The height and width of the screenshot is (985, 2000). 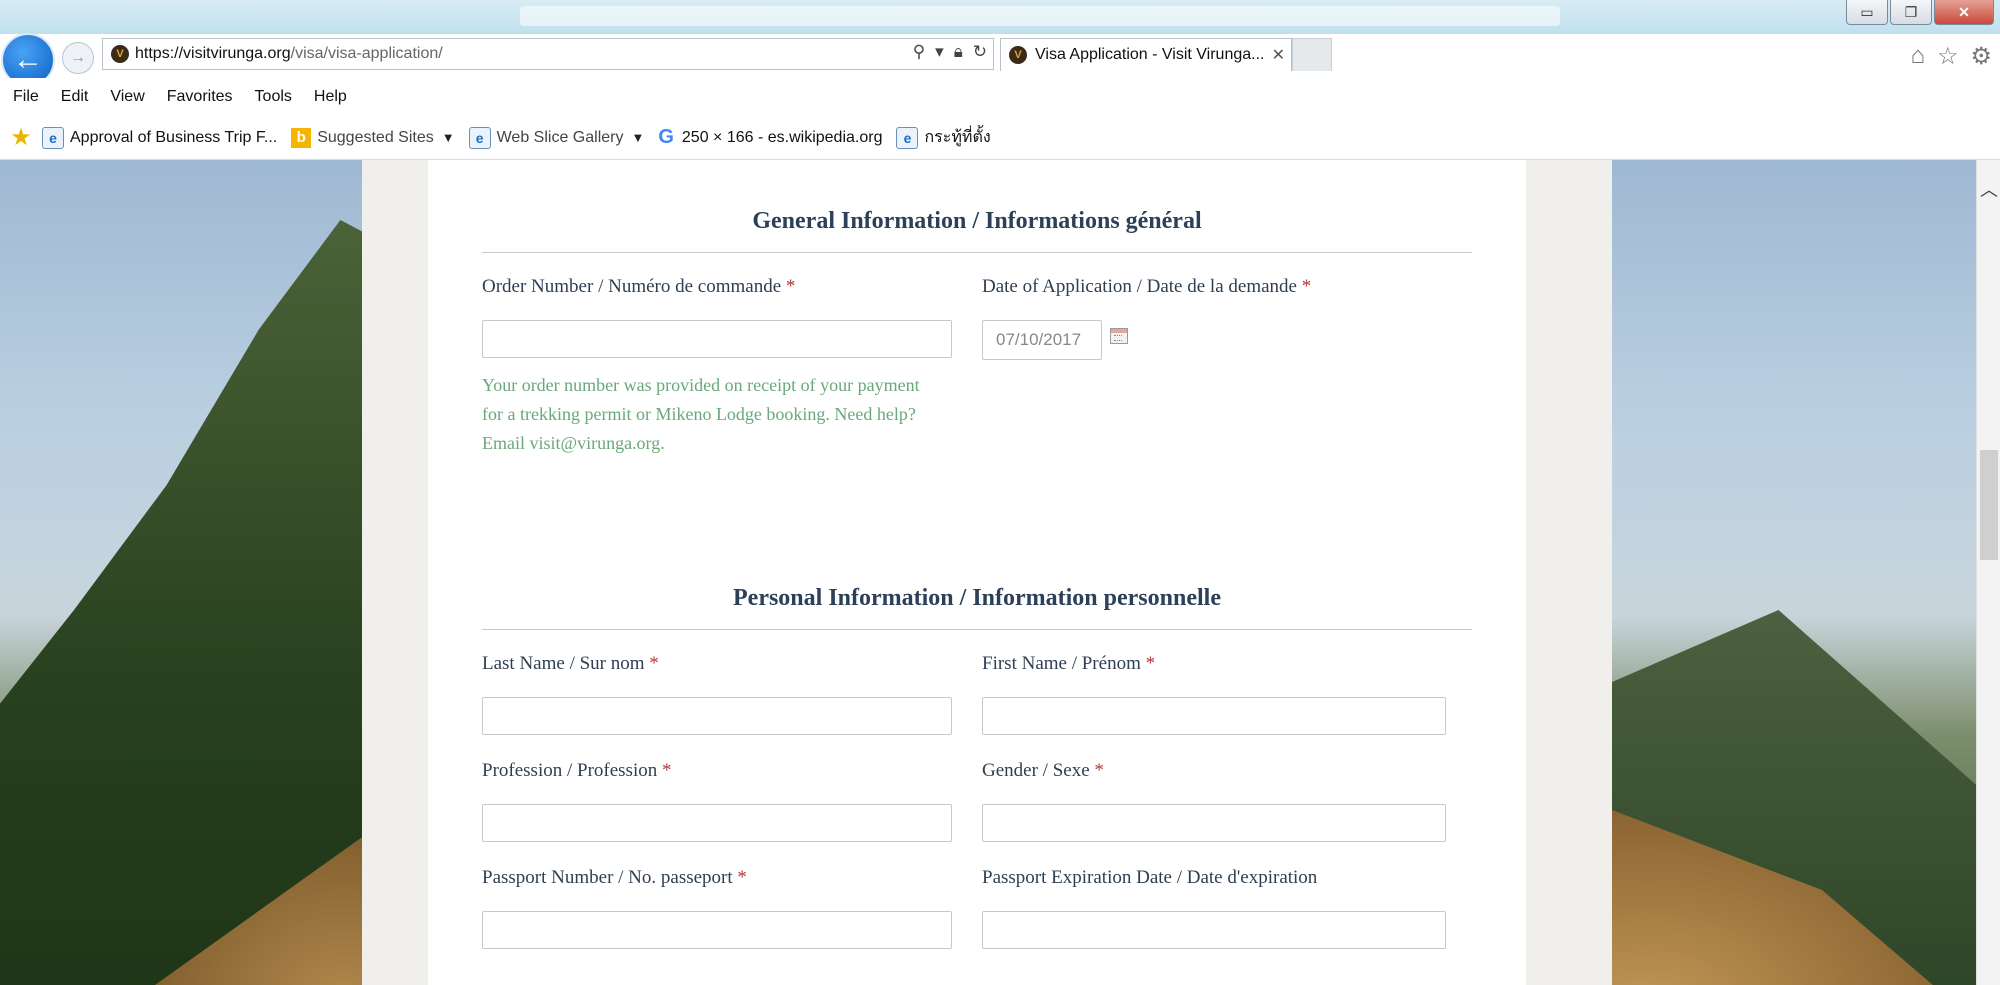 I want to click on close-tab-icon: ✕, so click(x=1278, y=55).